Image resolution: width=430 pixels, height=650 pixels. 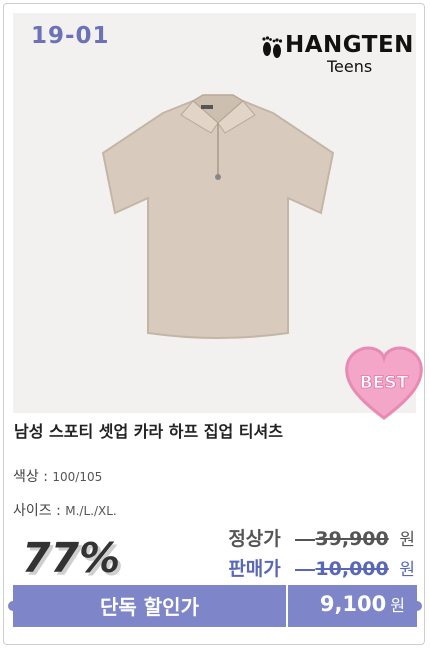 I want to click on best-badge-text: BEST, so click(x=384, y=383).